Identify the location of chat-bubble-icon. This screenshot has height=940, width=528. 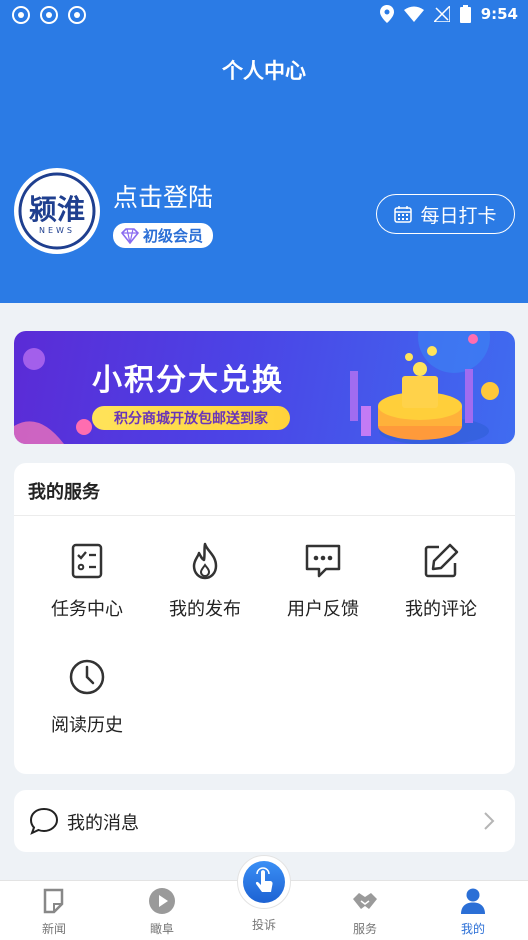
(323, 561).